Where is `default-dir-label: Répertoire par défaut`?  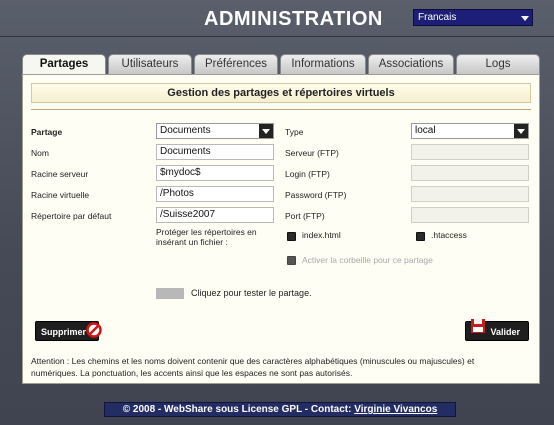
default-dir-label: Répertoire par défaut is located at coordinates (71, 216).